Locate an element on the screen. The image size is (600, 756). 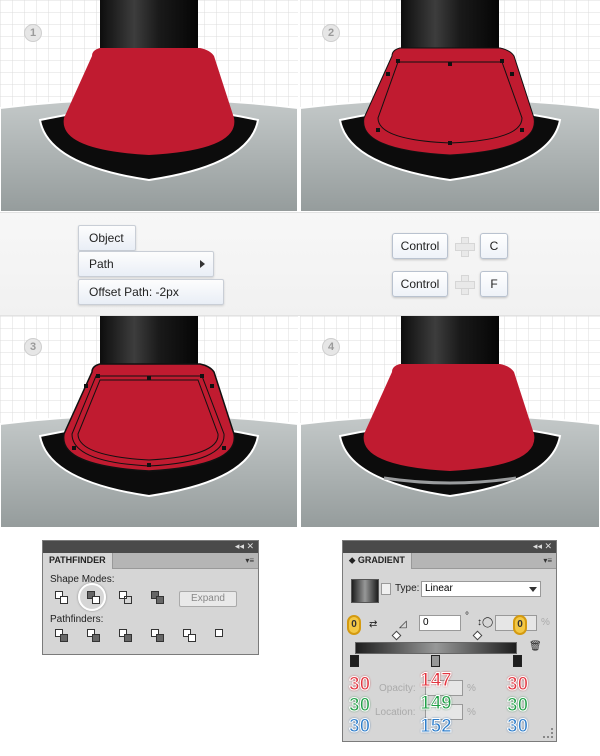
merge-icon is located at coordinates (126, 636).